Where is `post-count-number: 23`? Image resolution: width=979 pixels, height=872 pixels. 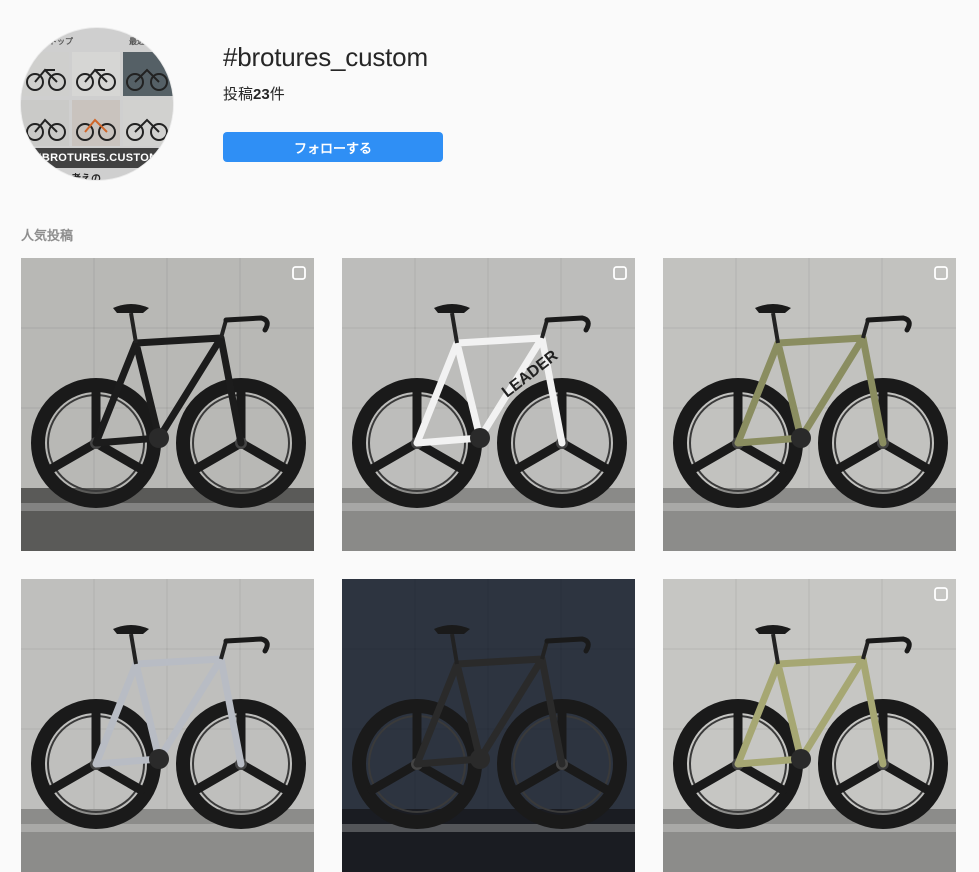 post-count-number: 23 is located at coordinates (261, 94).